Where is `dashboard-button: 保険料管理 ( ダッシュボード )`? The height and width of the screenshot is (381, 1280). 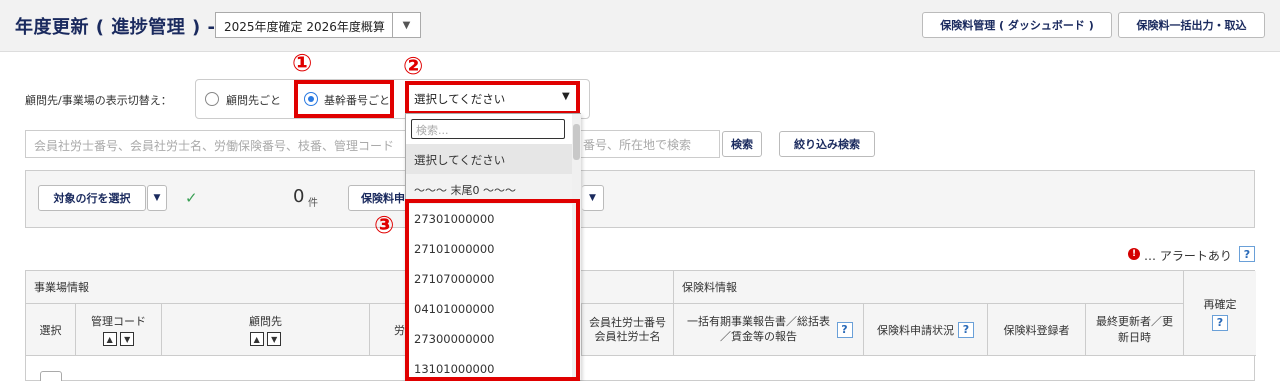
dashboard-button: 保険料管理 ( ダッシュボード ) is located at coordinates (1017, 25).